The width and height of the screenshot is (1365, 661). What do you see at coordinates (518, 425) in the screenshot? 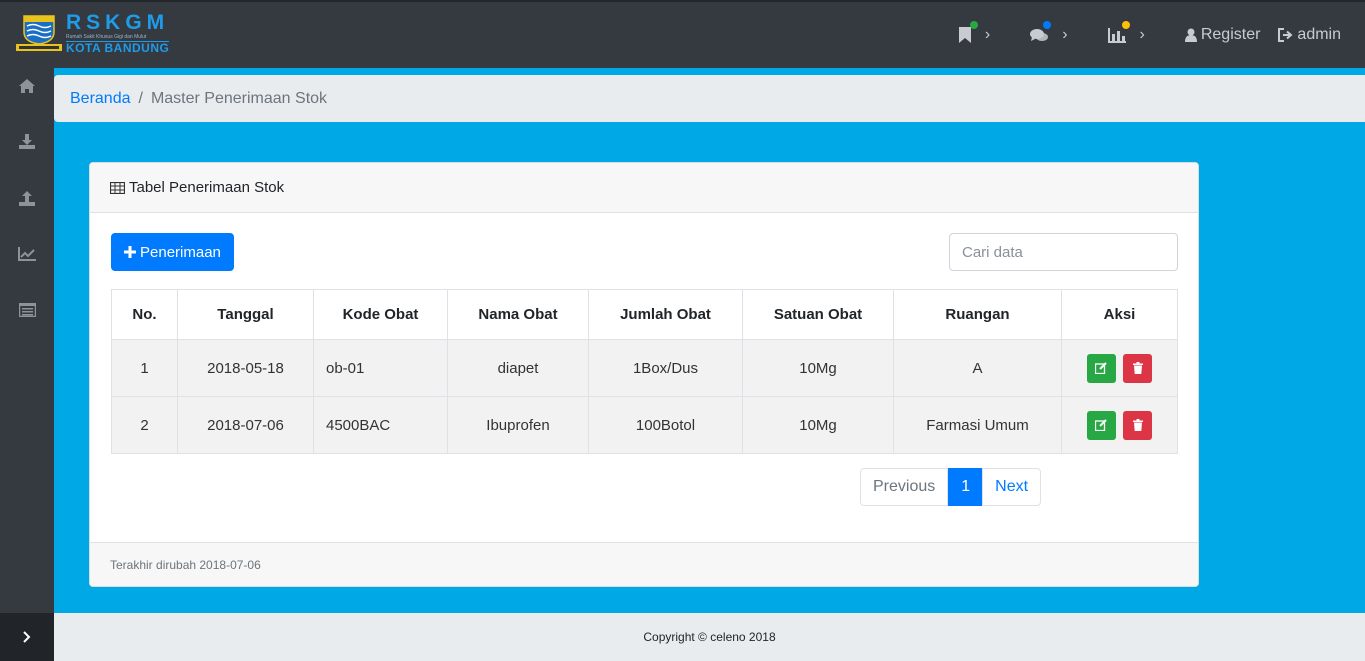
I see `cell-nama-obat: Ibuprofen` at bounding box center [518, 425].